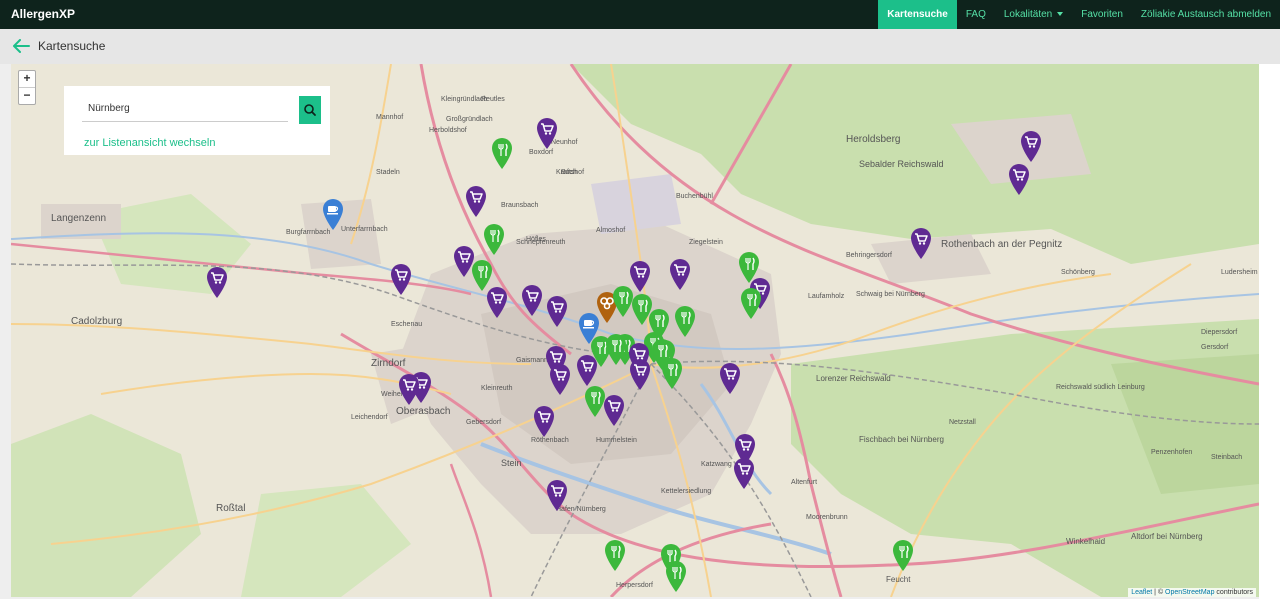 Image resolution: width=1280 pixels, height=599 pixels. I want to click on page-header: Kartensuche, so click(640, 46).